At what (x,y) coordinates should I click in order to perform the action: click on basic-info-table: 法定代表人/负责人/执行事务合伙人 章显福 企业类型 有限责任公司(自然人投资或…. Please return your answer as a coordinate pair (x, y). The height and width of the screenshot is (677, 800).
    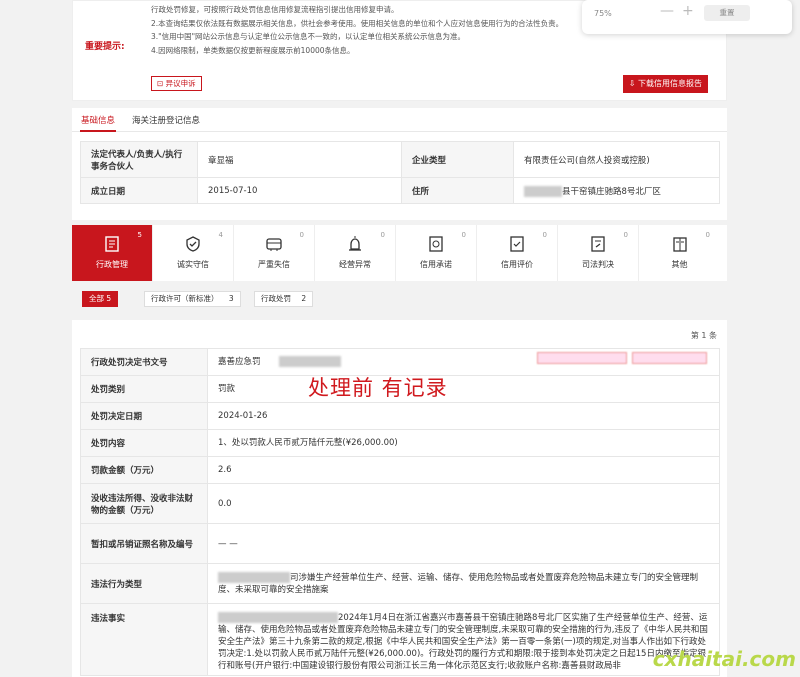
    Looking at the image, I should click on (400, 172).